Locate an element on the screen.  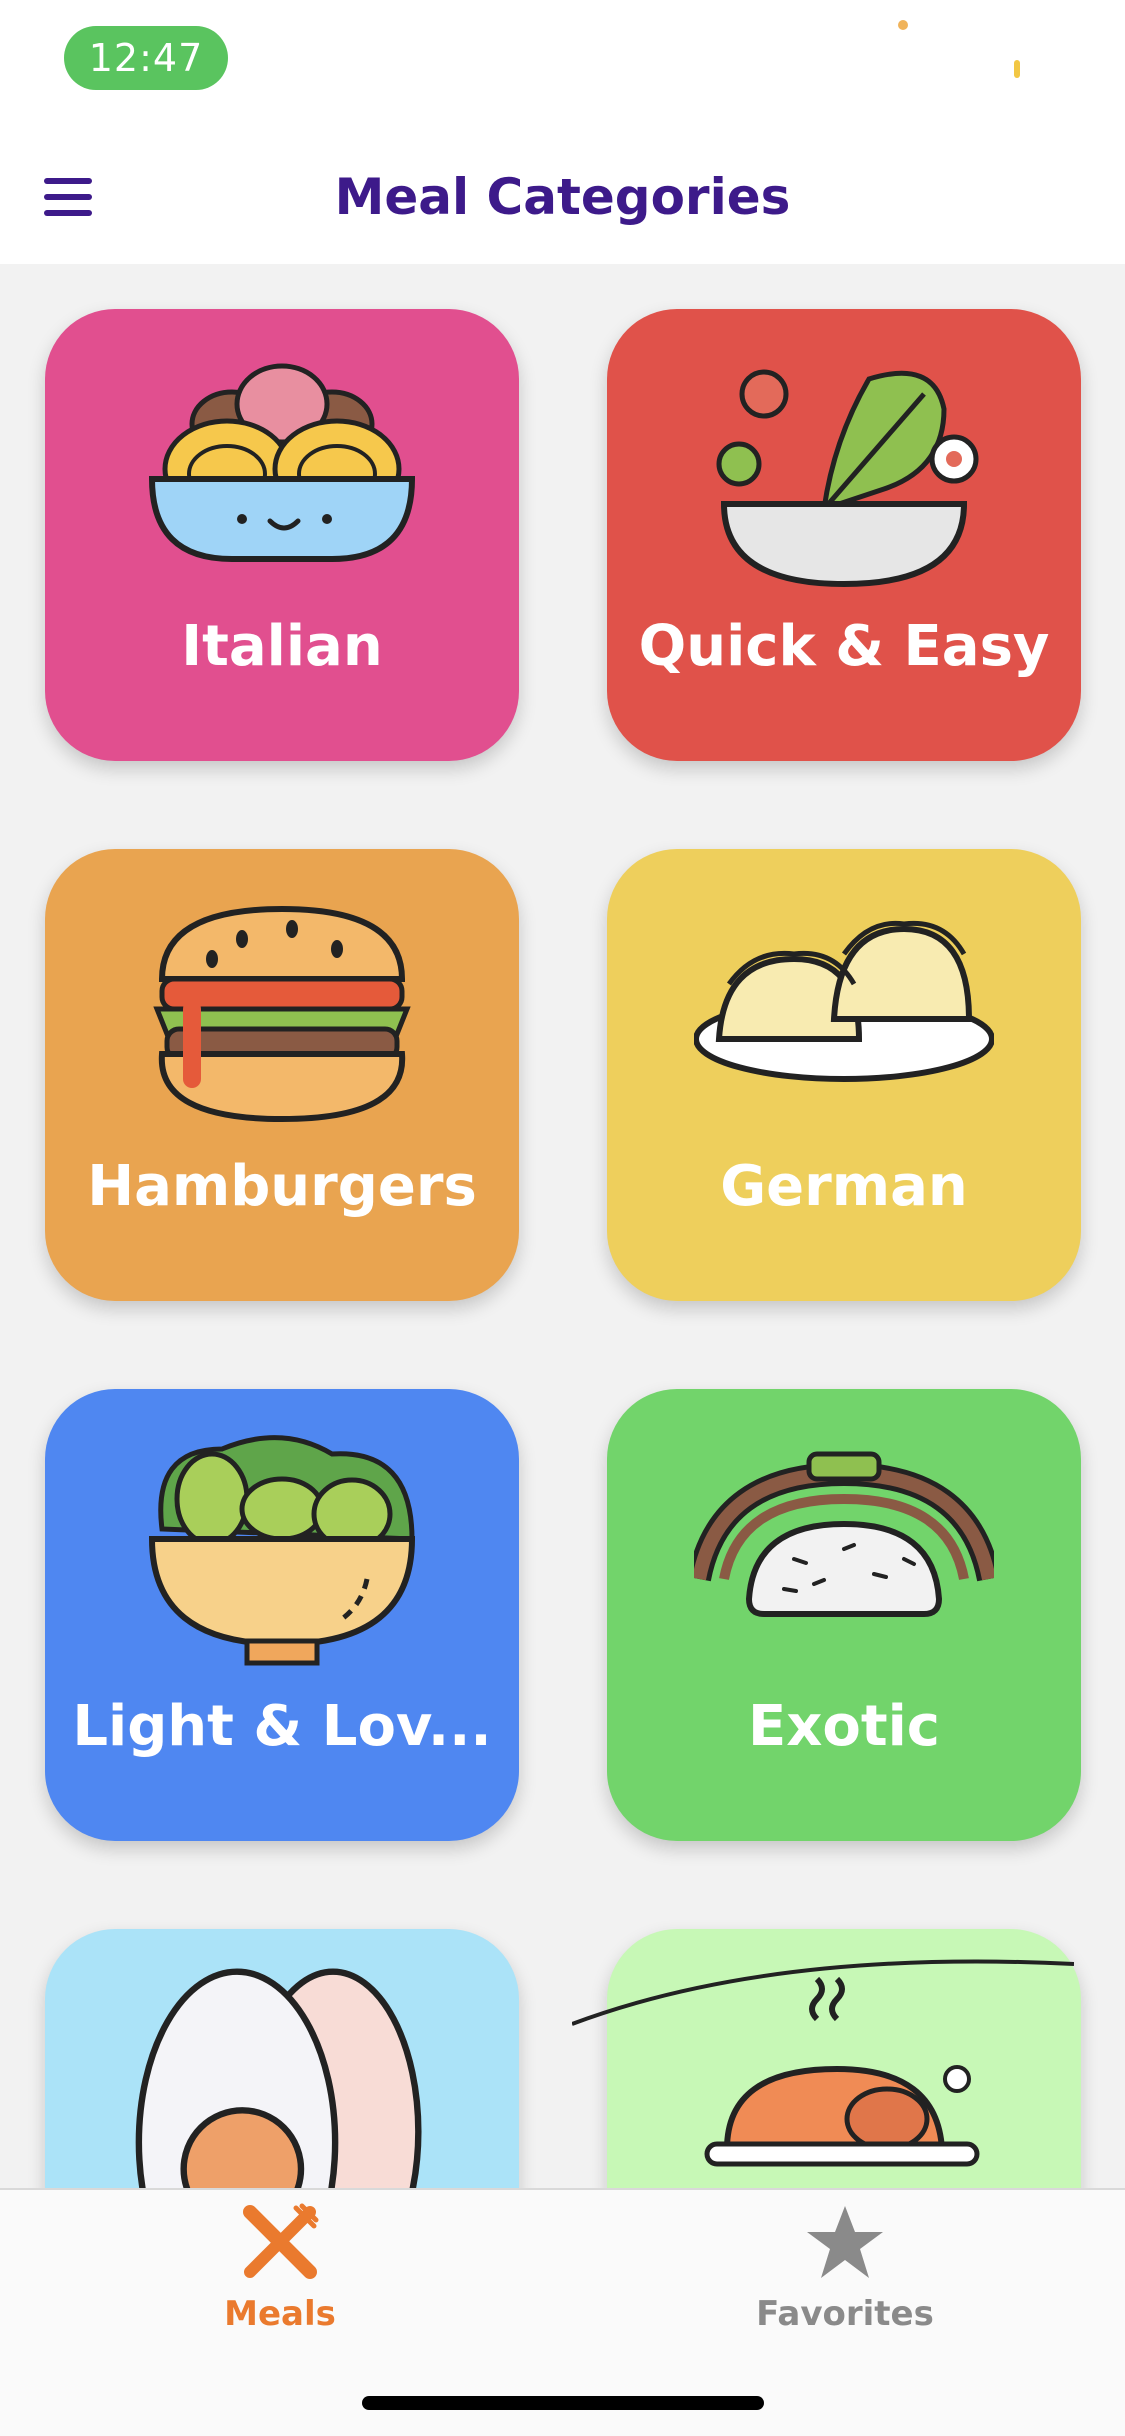
category-tile-exotic: Exotic is located at coordinates (844, 1615).